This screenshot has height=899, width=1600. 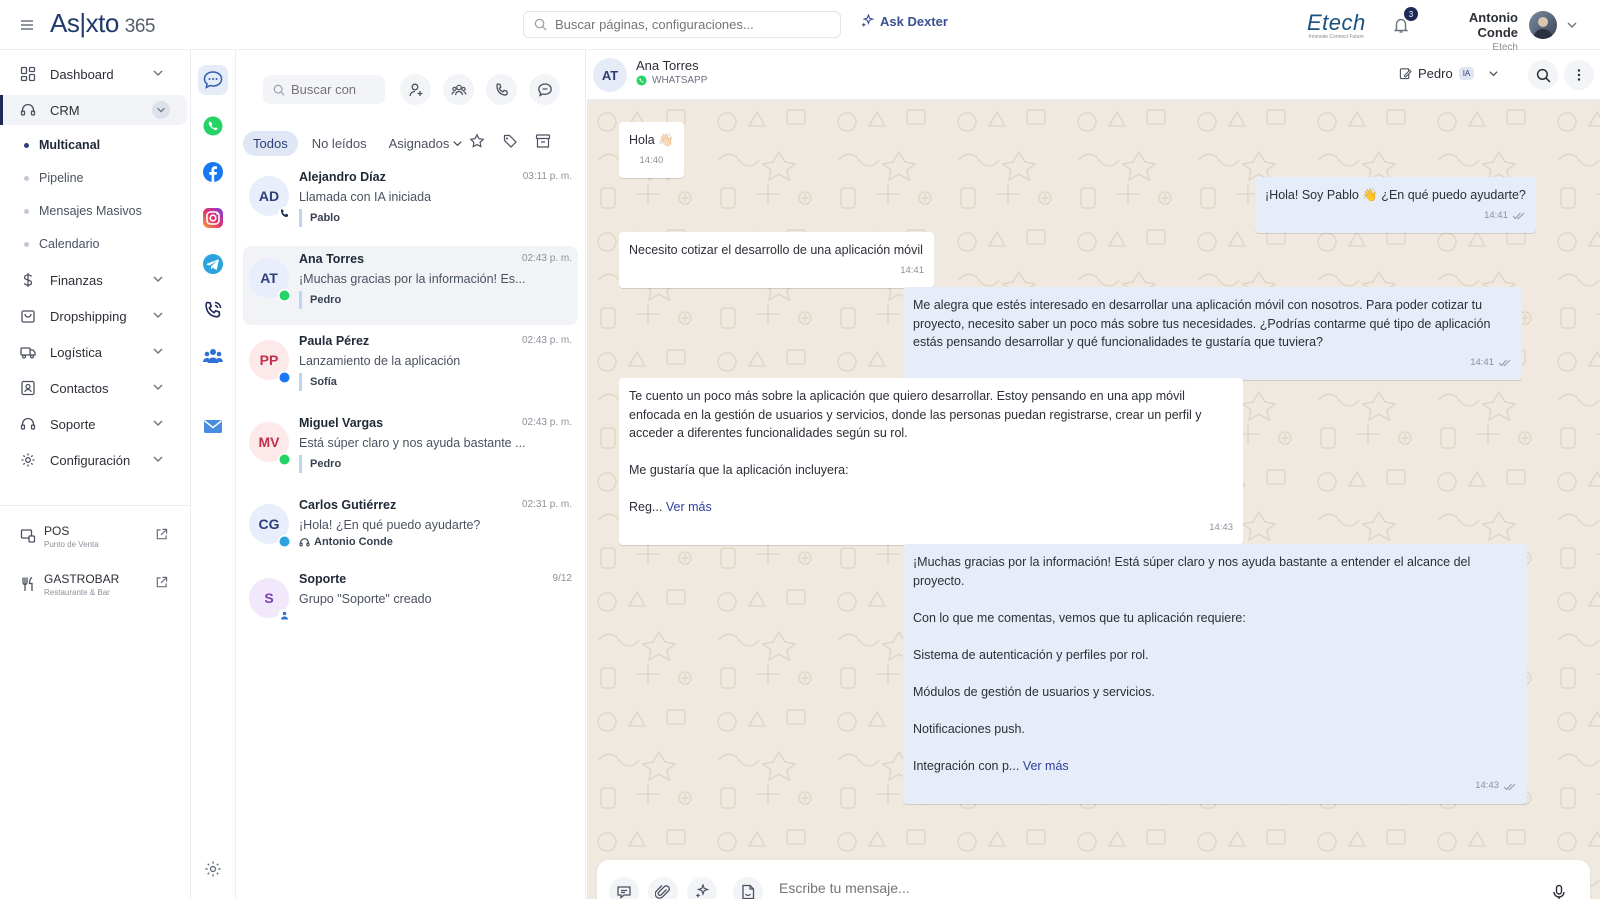 I want to click on sidebar-item-dashboard: Dashboard, so click(x=95, y=74).